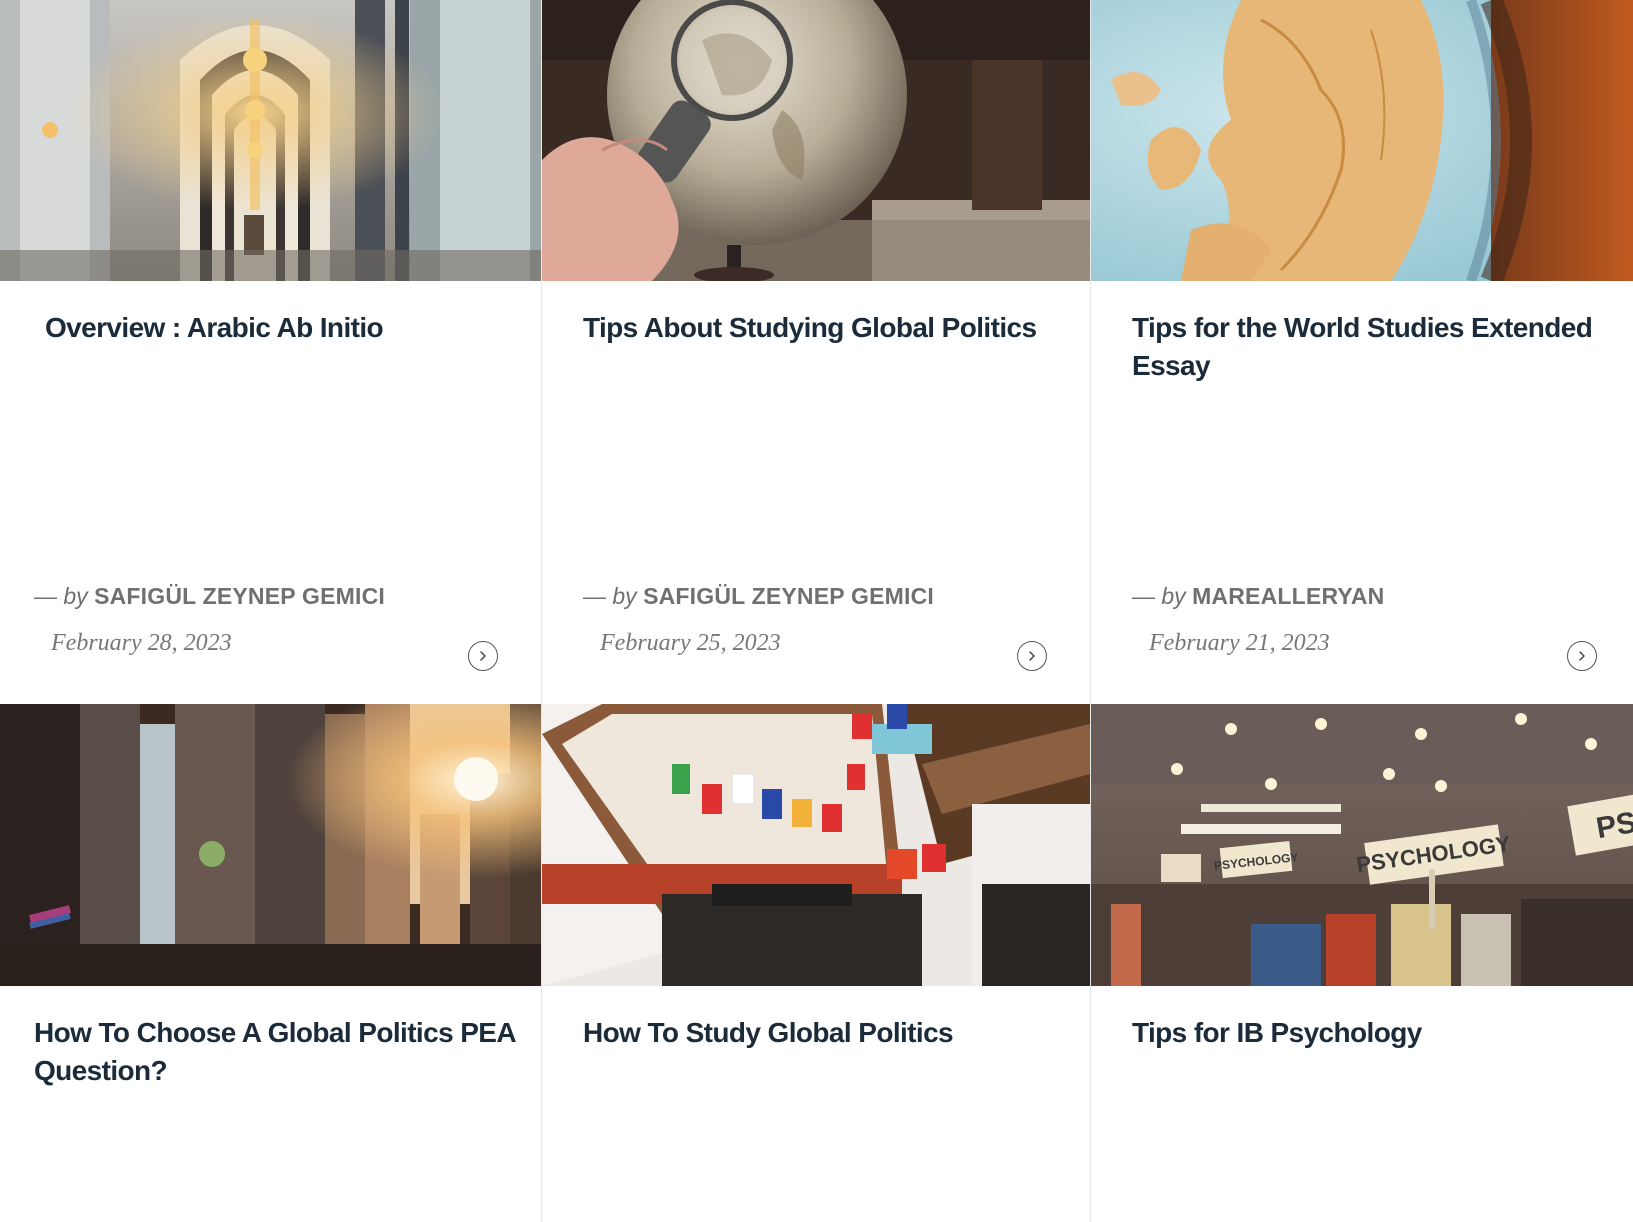  I want to click on building-flags-image, so click(816, 845).